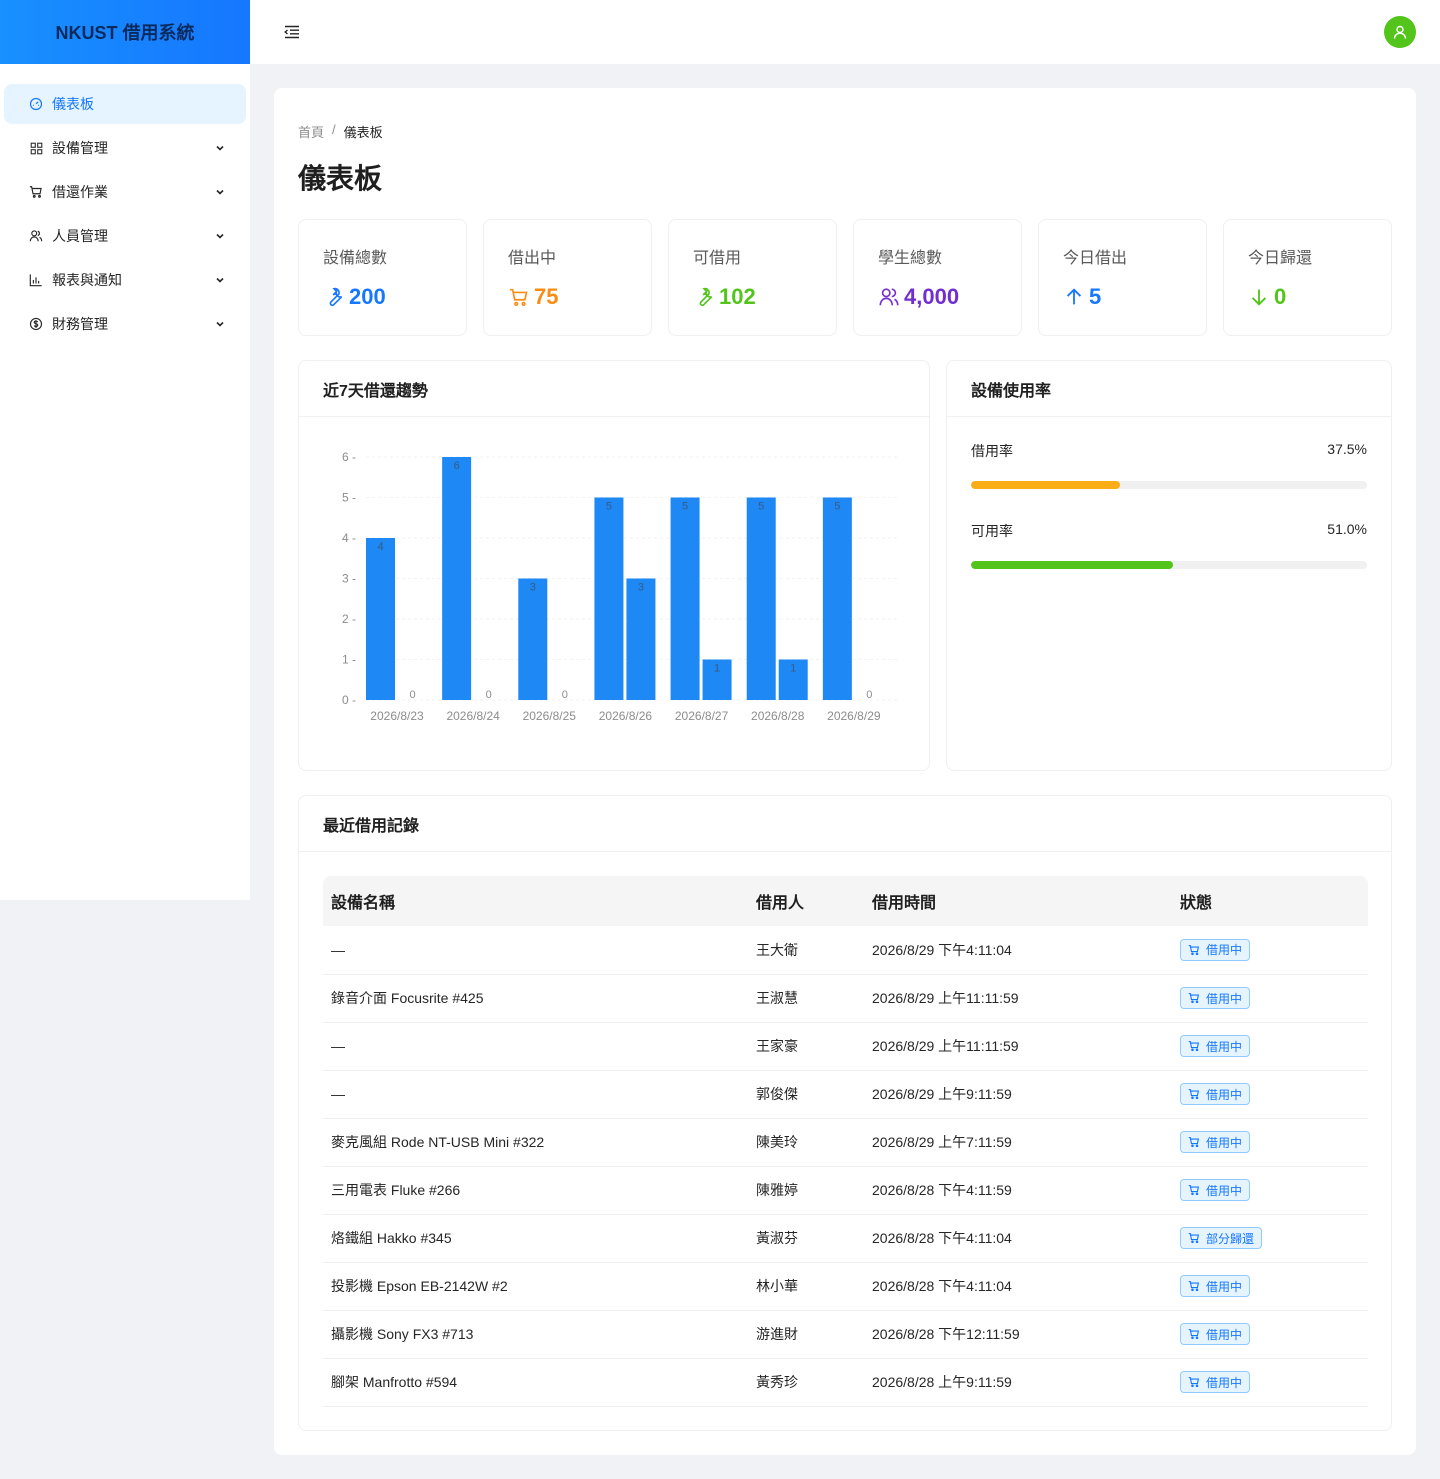 The height and width of the screenshot is (1479, 1440). I want to click on cell-borrow-time: 2026/8/28 下午4:11:04, so click(1018, 1238).